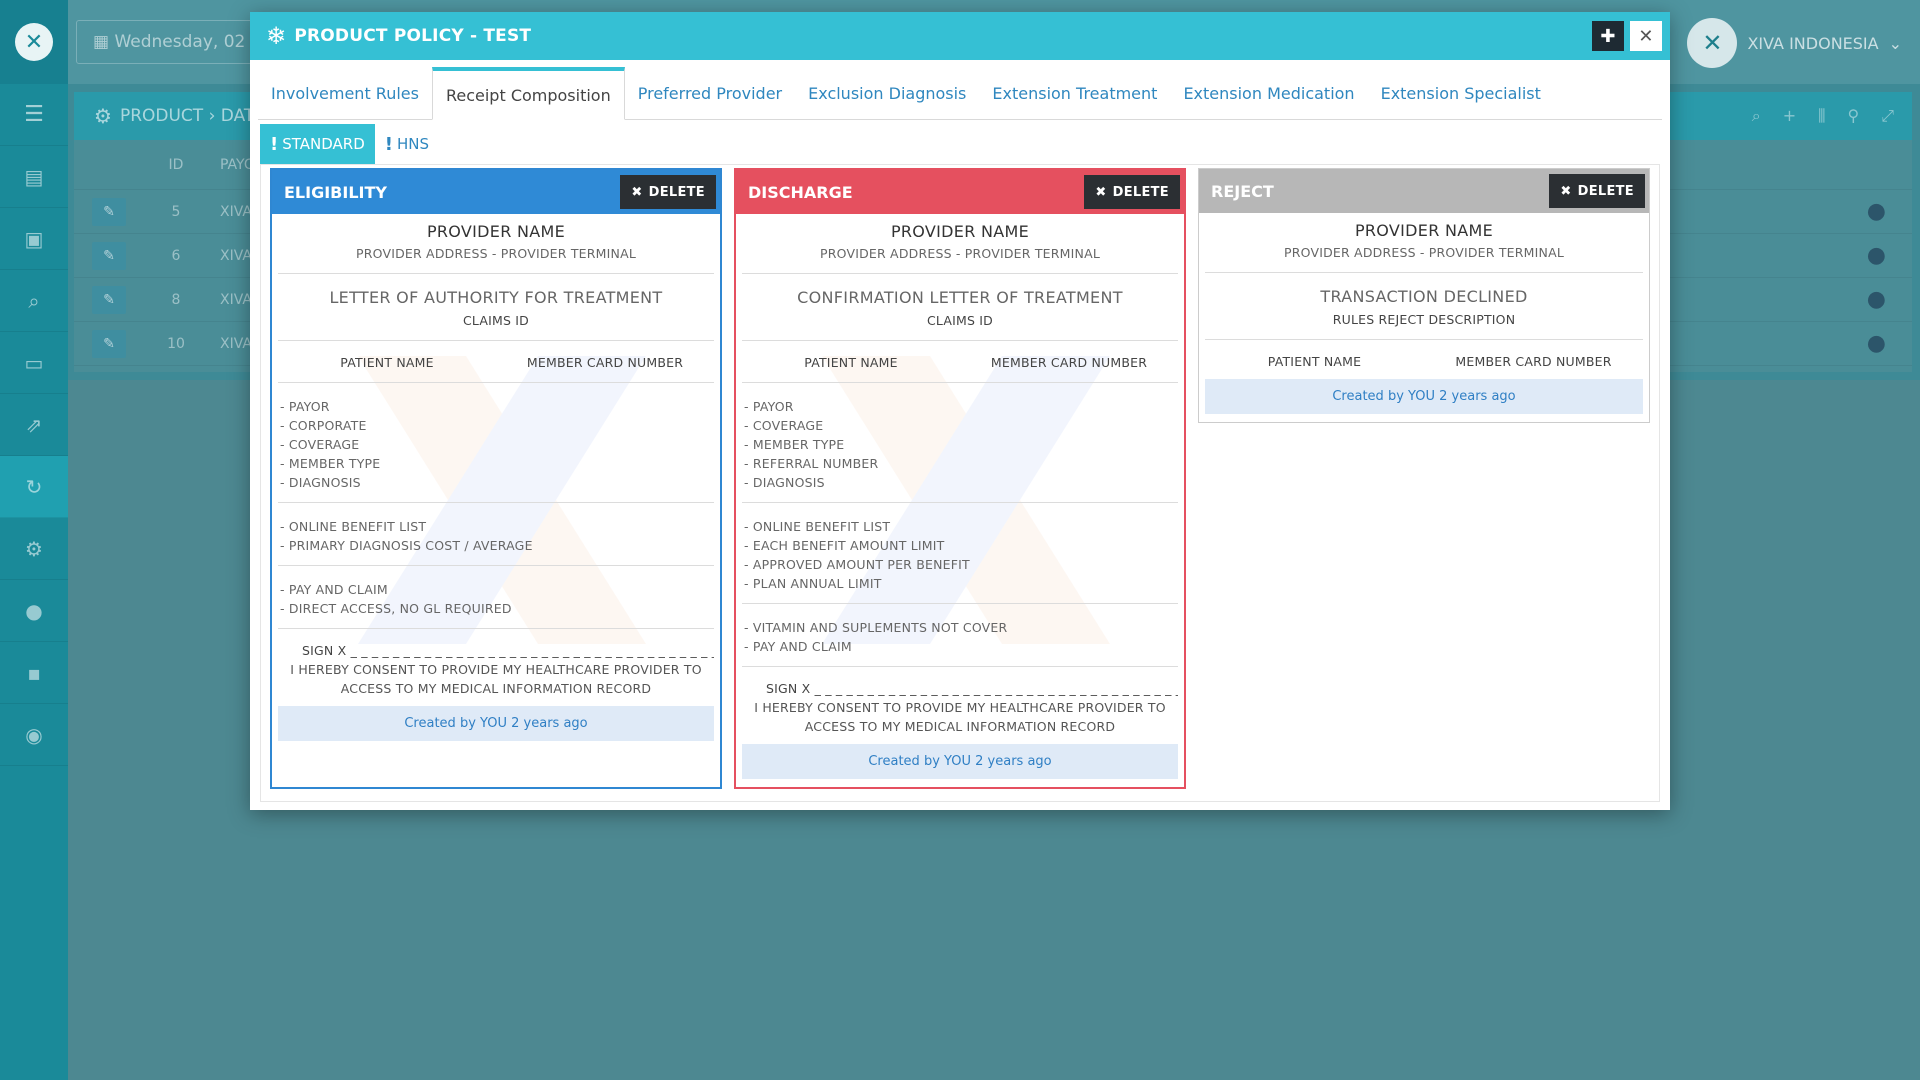 Image resolution: width=1920 pixels, height=1080 pixels. I want to click on modal-header: ❄ PRODUCT POLICY - TEST ✚ ✕, so click(960, 36).